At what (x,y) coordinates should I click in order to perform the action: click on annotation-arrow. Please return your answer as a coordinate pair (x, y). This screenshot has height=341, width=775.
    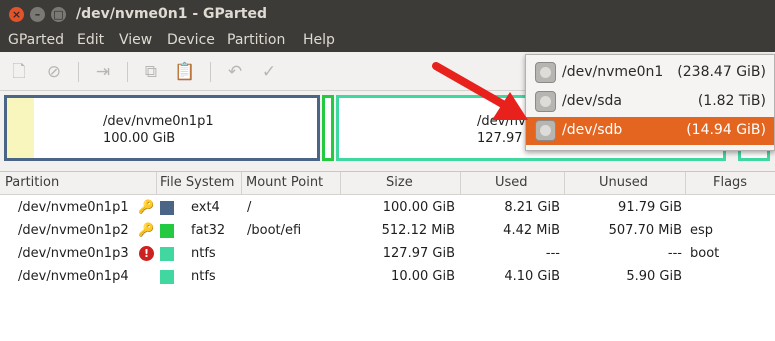
    Looking at the image, I should click on (480, 91).